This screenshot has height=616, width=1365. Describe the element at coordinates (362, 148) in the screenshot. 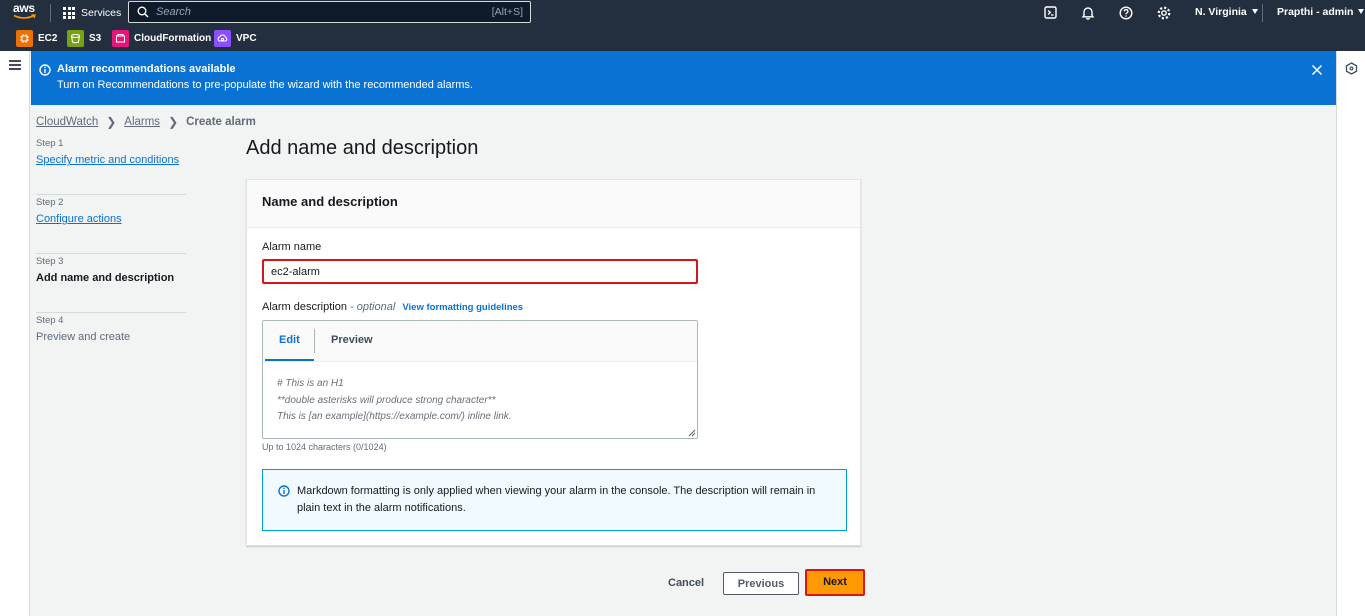

I see `page-title: Add name and description` at that location.